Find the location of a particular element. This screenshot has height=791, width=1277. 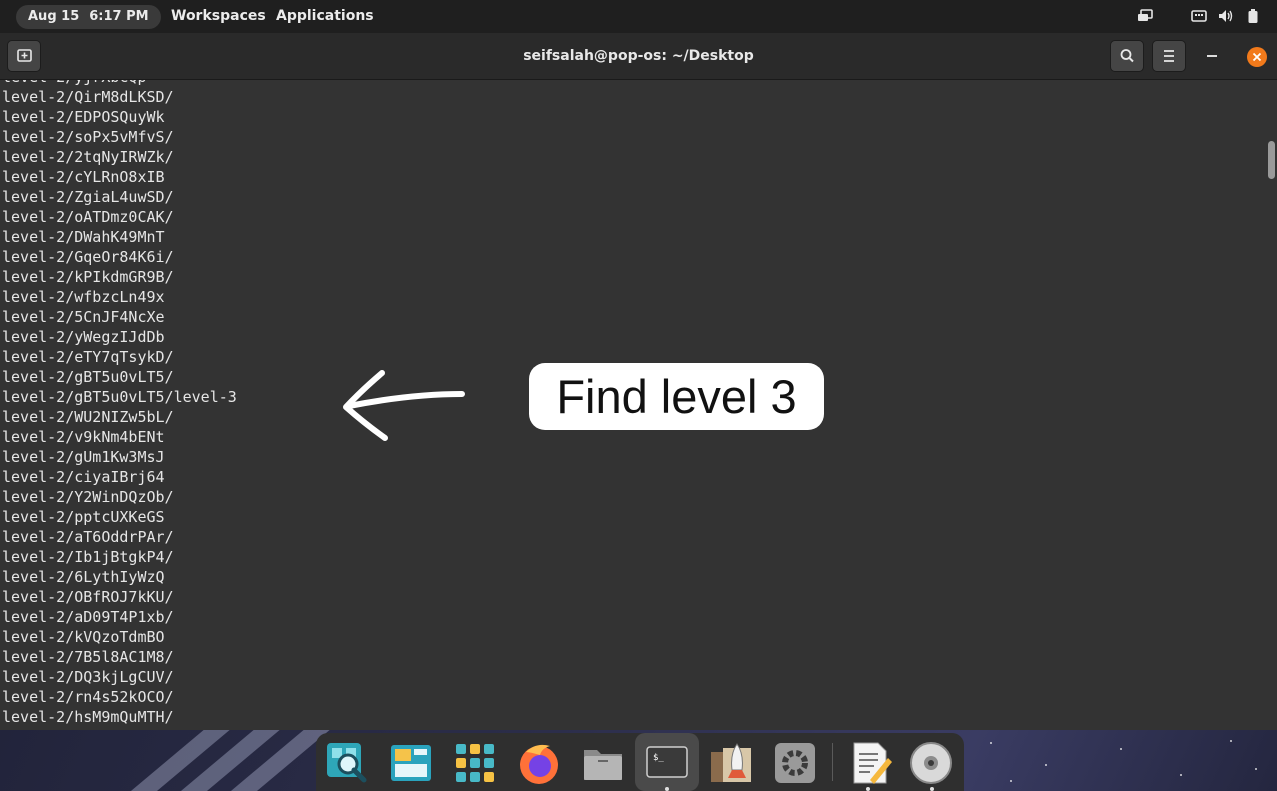

text-editor-running-indicator is located at coordinates (868, 789).